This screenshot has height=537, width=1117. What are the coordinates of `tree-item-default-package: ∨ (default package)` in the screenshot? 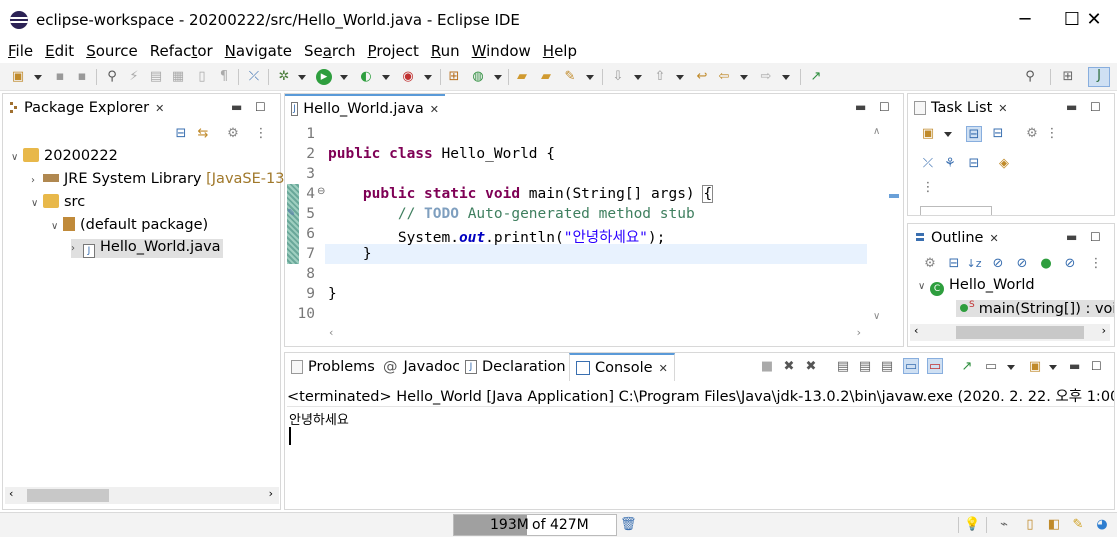 It's located at (129, 225).